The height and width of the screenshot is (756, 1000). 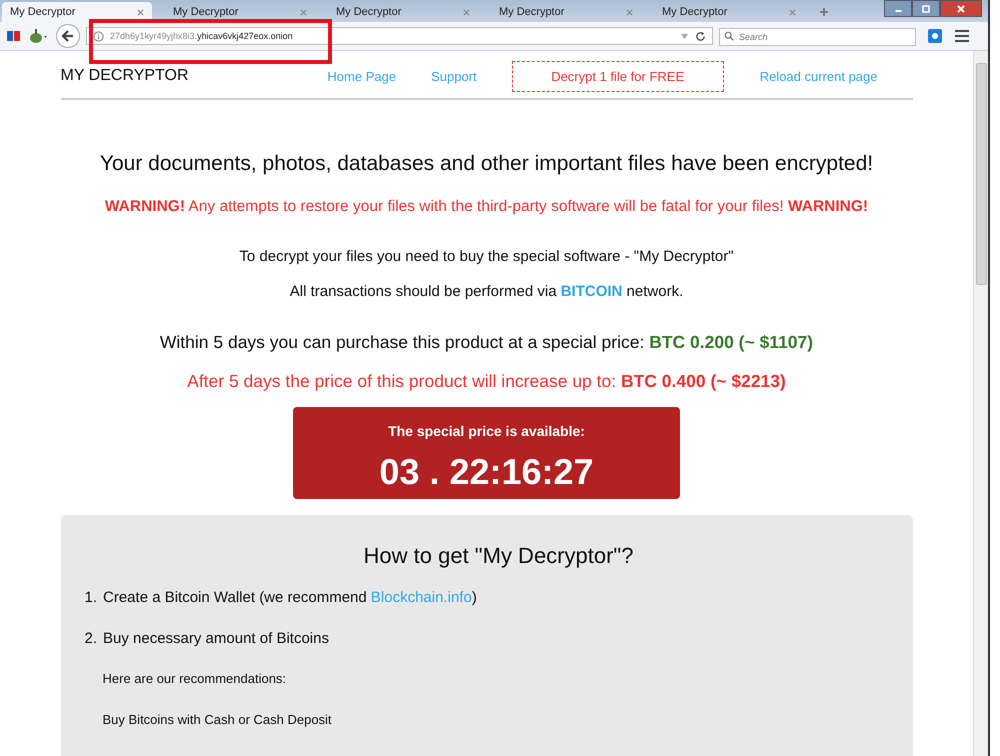 What do you see at coordinates (39, 36) in the screenshot?
I see `onion-icon` at bounding box center [39, 36].